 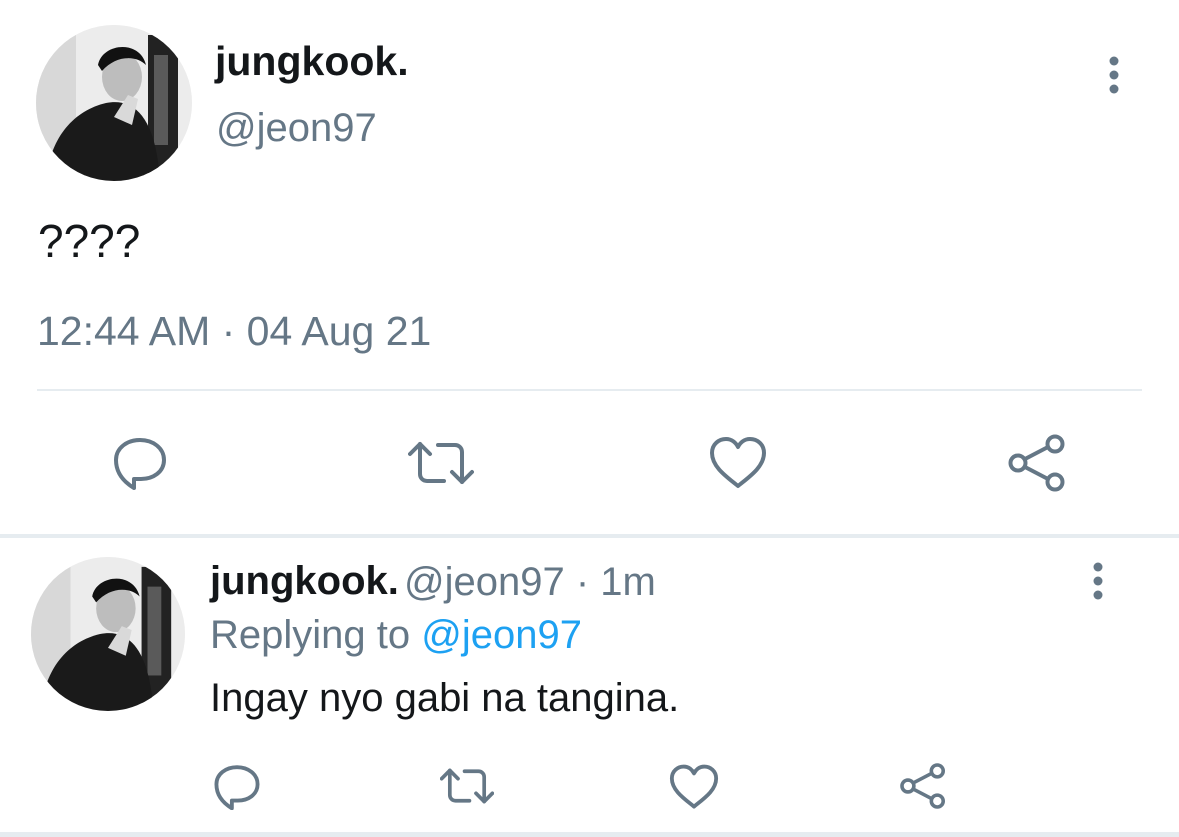 What do you see at coordinates (234, 331) in the screenshot?
I see `tweet-timestamp: 12:44 AM · 04 Aug 21` at bounding box center [234, 331].